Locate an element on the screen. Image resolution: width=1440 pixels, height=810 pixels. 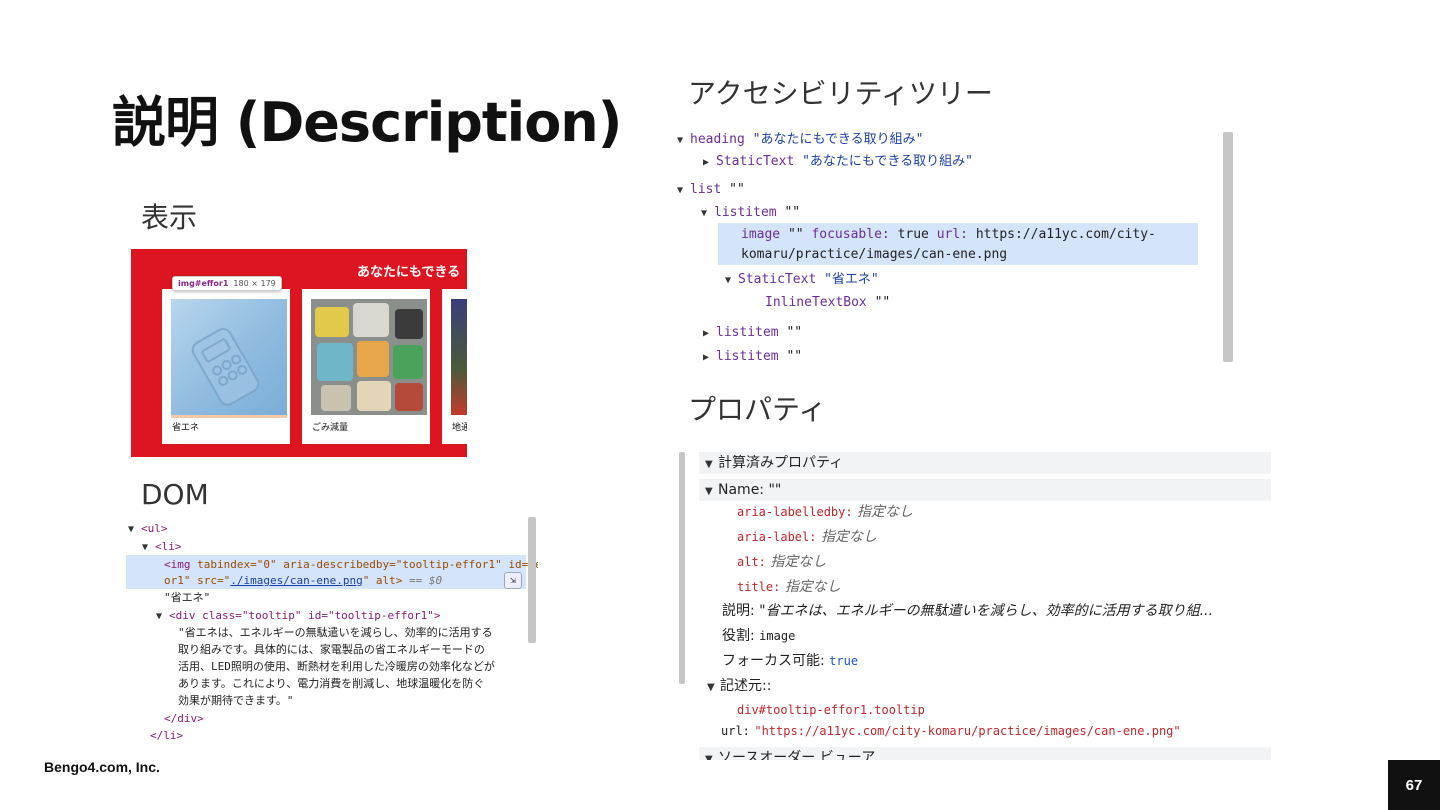
described-by-row: ▼ 記述元:: is located at coordinates (739, 686).